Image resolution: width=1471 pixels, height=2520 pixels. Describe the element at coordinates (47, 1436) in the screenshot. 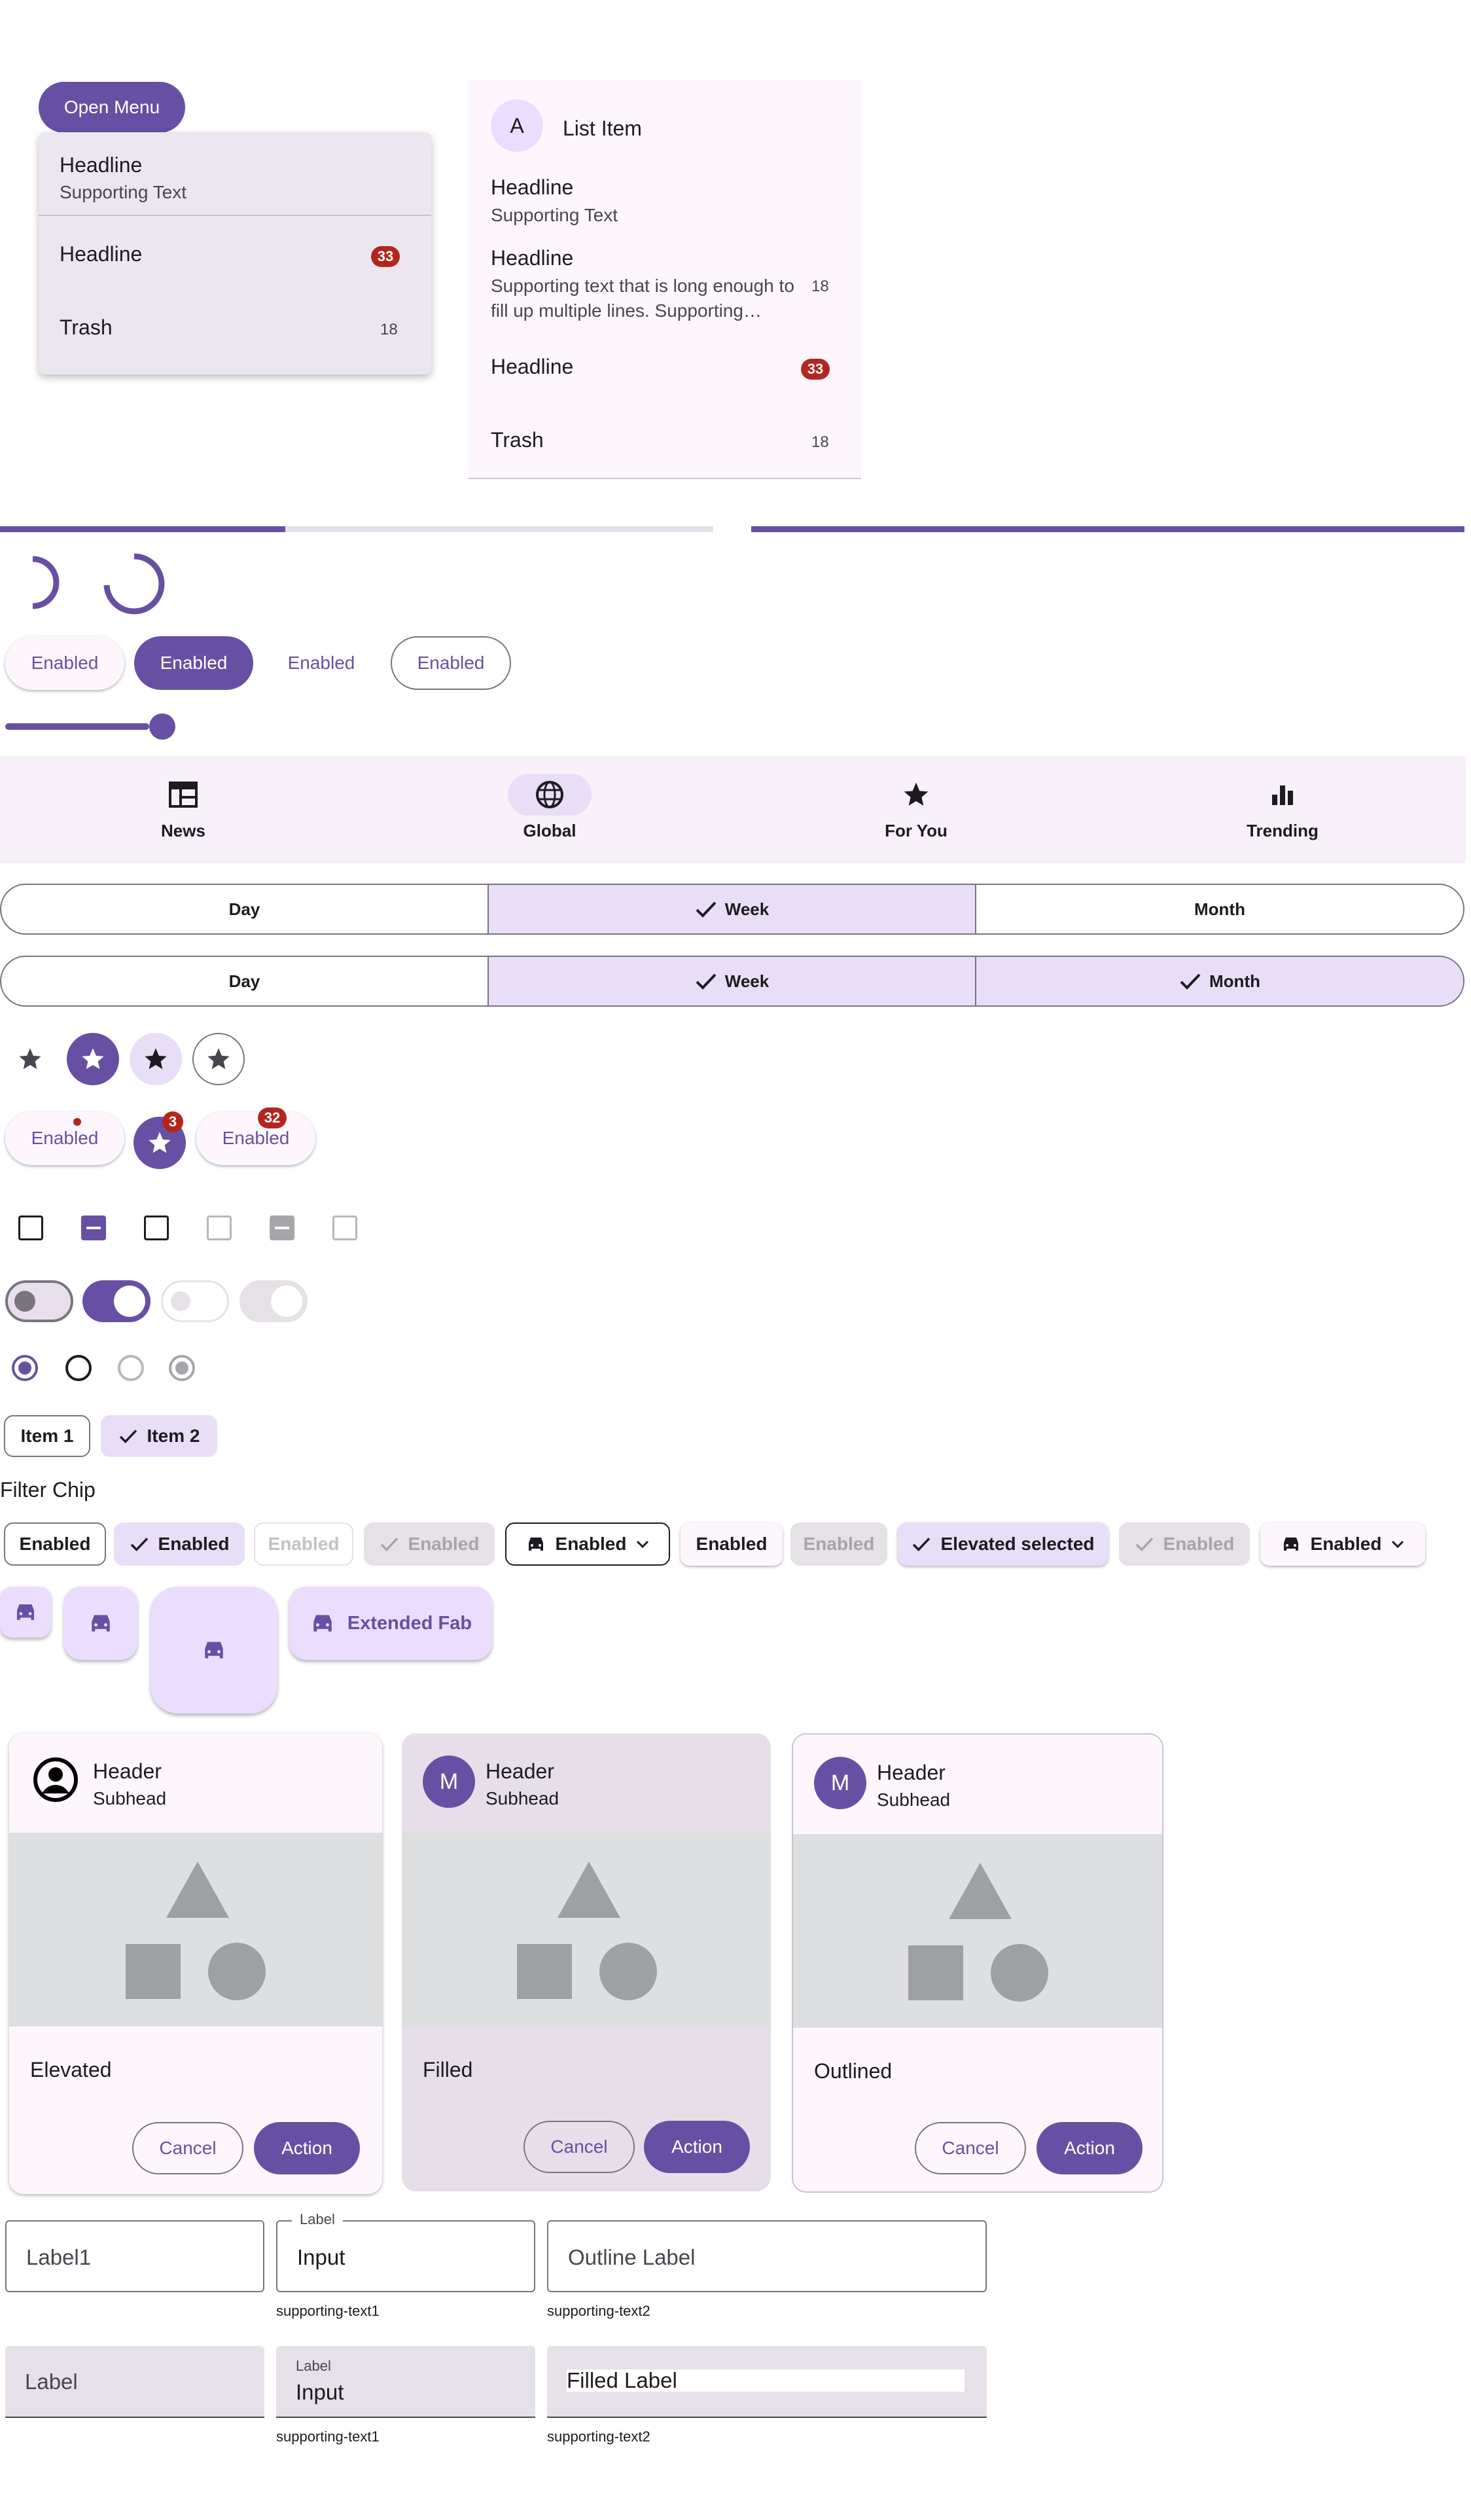

I see `chip-item-1: Item 1` at that location.